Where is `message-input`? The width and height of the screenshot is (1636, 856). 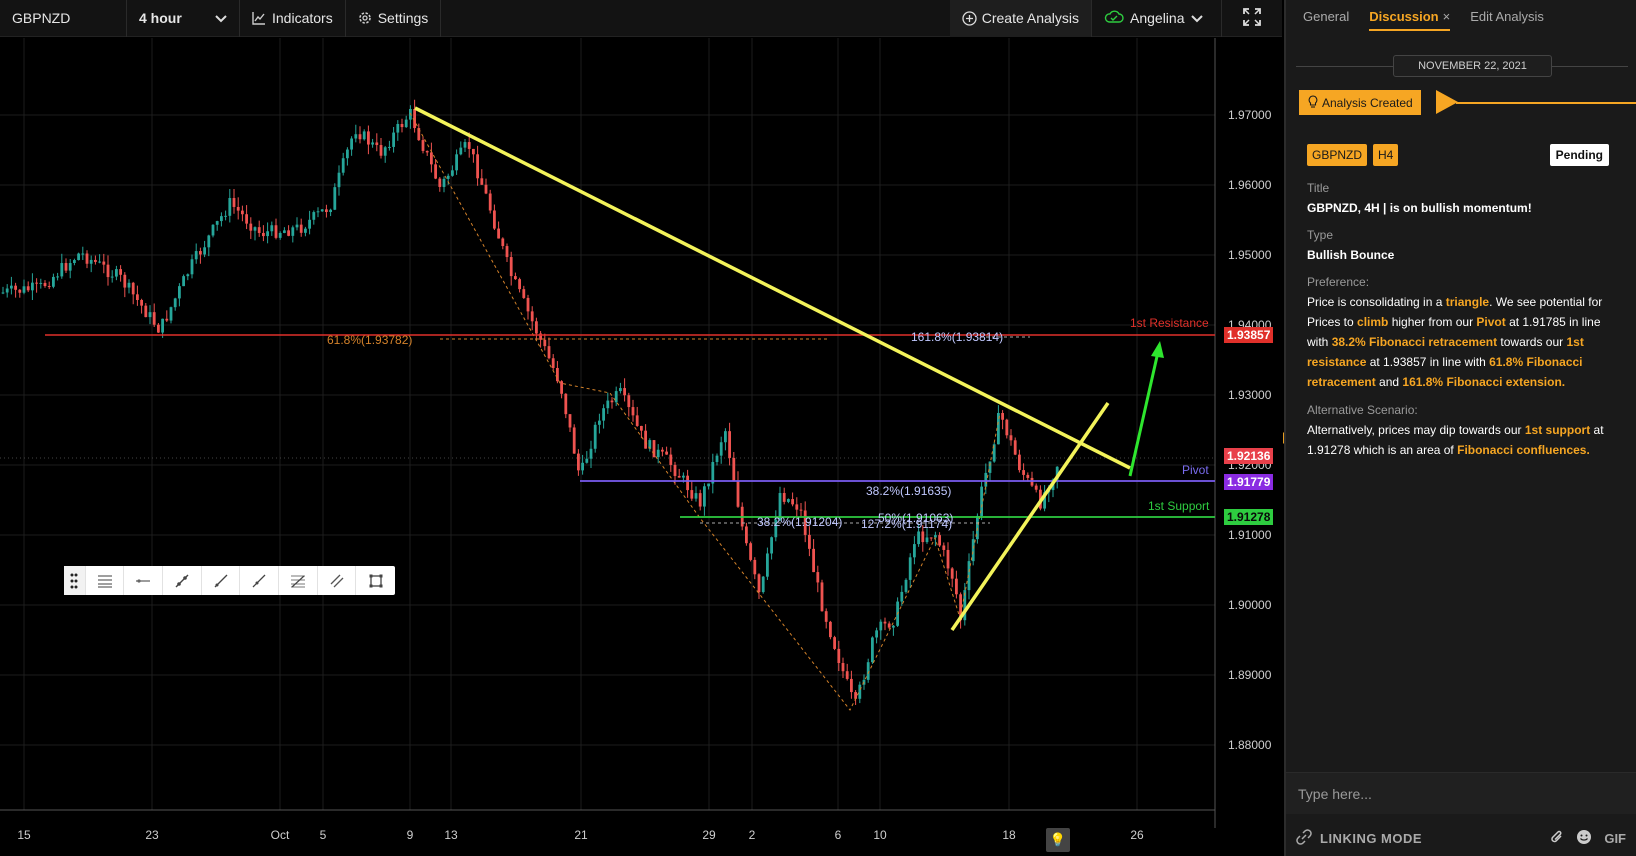 message-input is located at coordinates (1461, 793).